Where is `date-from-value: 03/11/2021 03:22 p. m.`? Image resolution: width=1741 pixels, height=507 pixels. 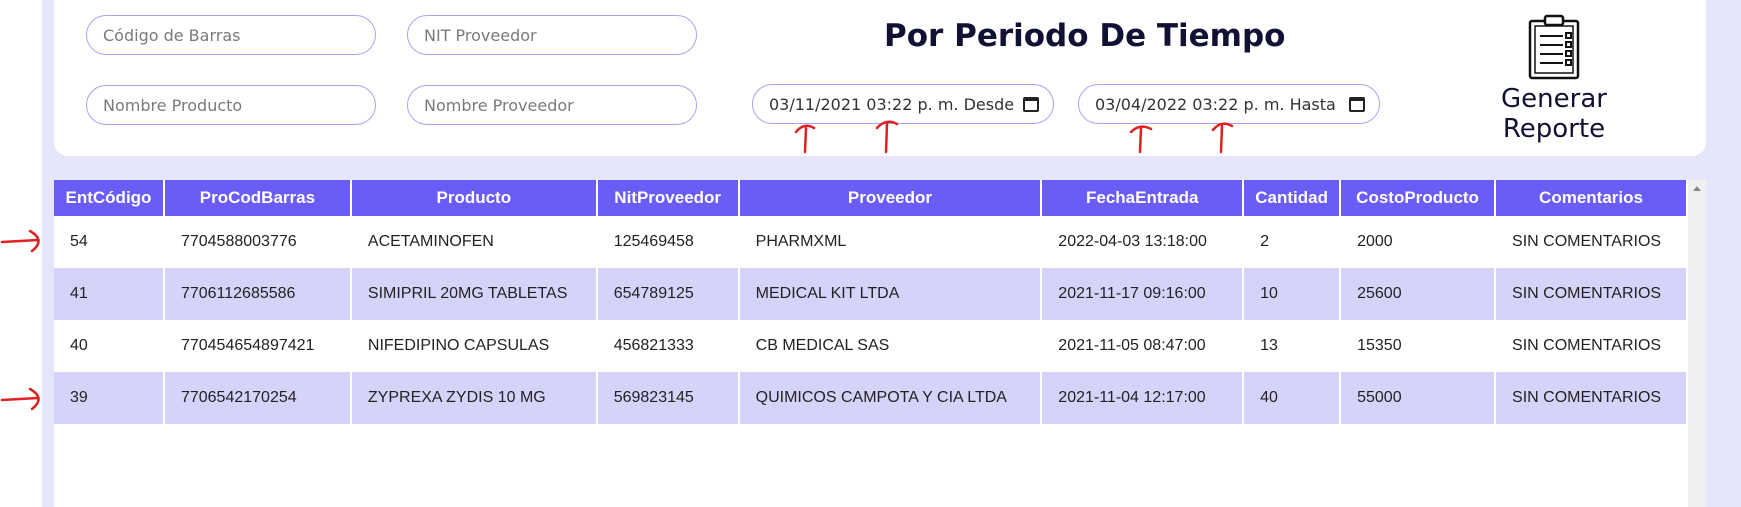
date-from-value: 03/11/2021 03:22 p. m. is located at coordinates (864, 104).